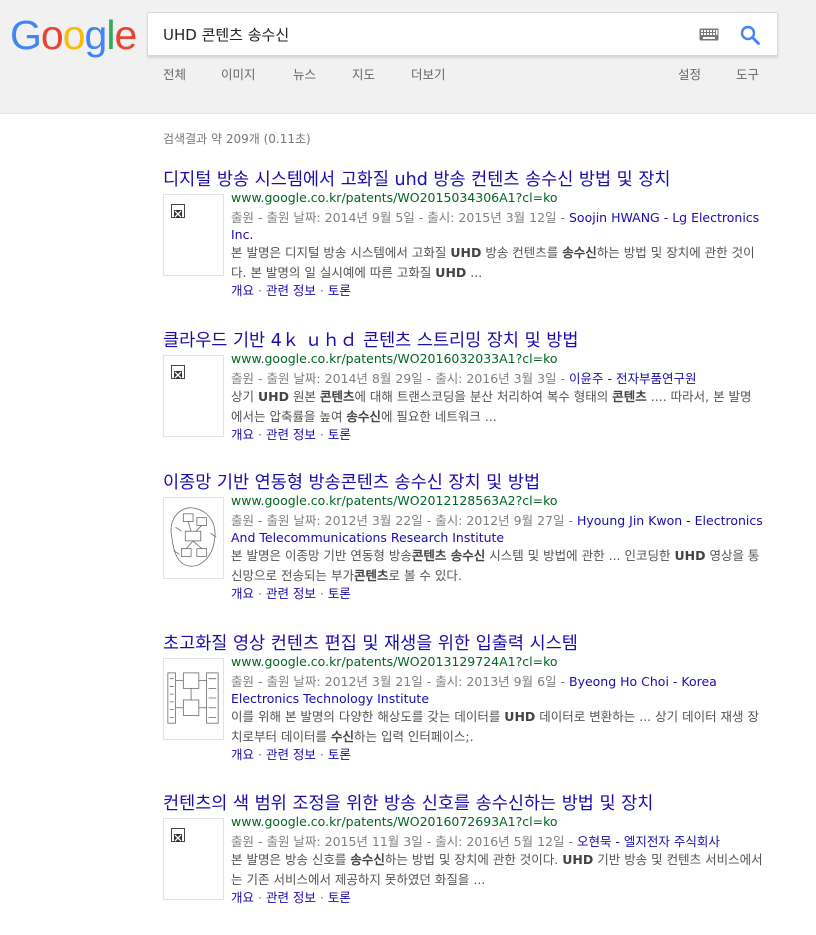 This screenshot has height=935, width=816. Describe the element at coordinates (26, 35) in the screenshot. I see `logo-letter: G` at that location.